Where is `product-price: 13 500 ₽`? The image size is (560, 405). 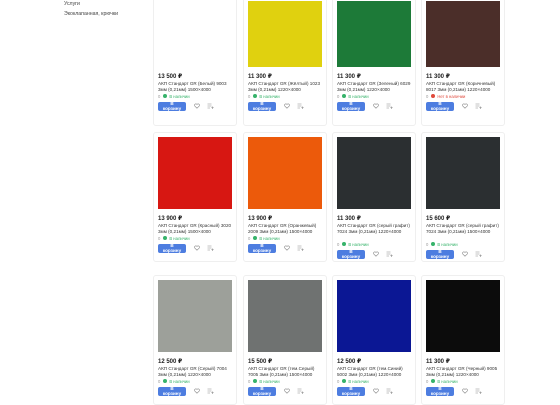 product-price: 13 500 ₽ is located at coordinates (170, 77).